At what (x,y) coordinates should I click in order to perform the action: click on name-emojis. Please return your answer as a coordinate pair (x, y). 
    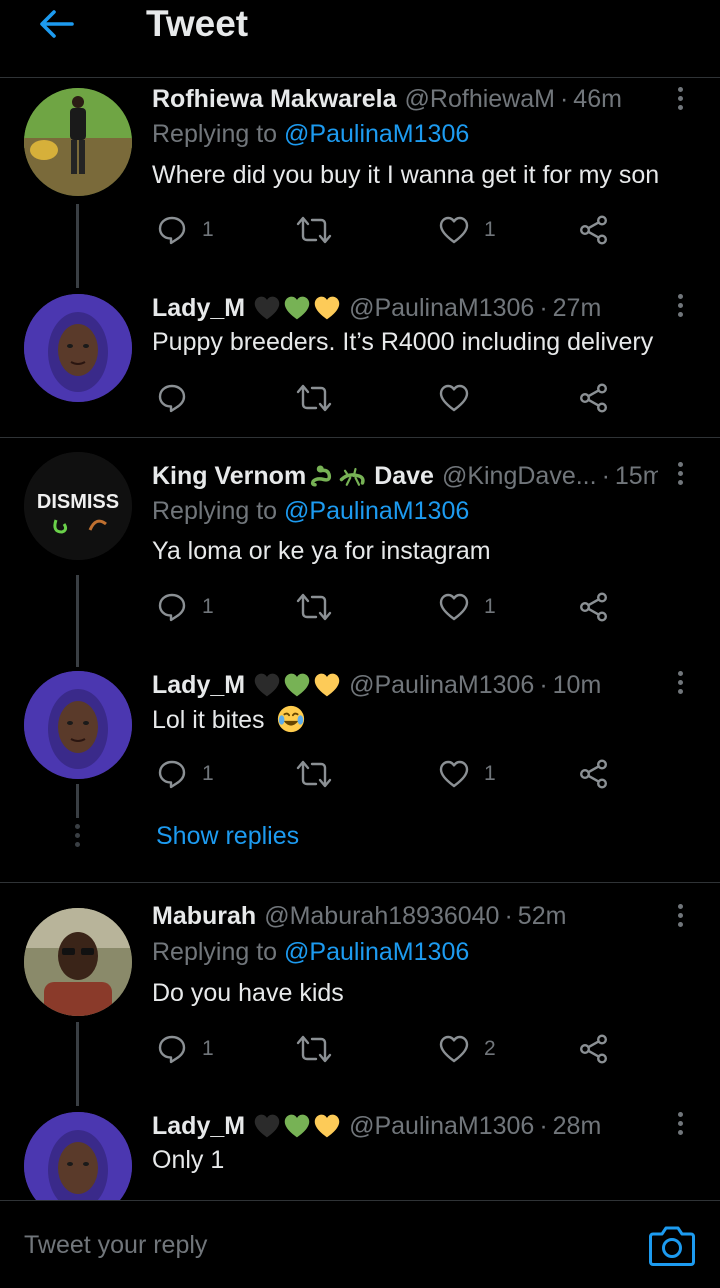
    Looking at the image, I should click on (297, 1126).